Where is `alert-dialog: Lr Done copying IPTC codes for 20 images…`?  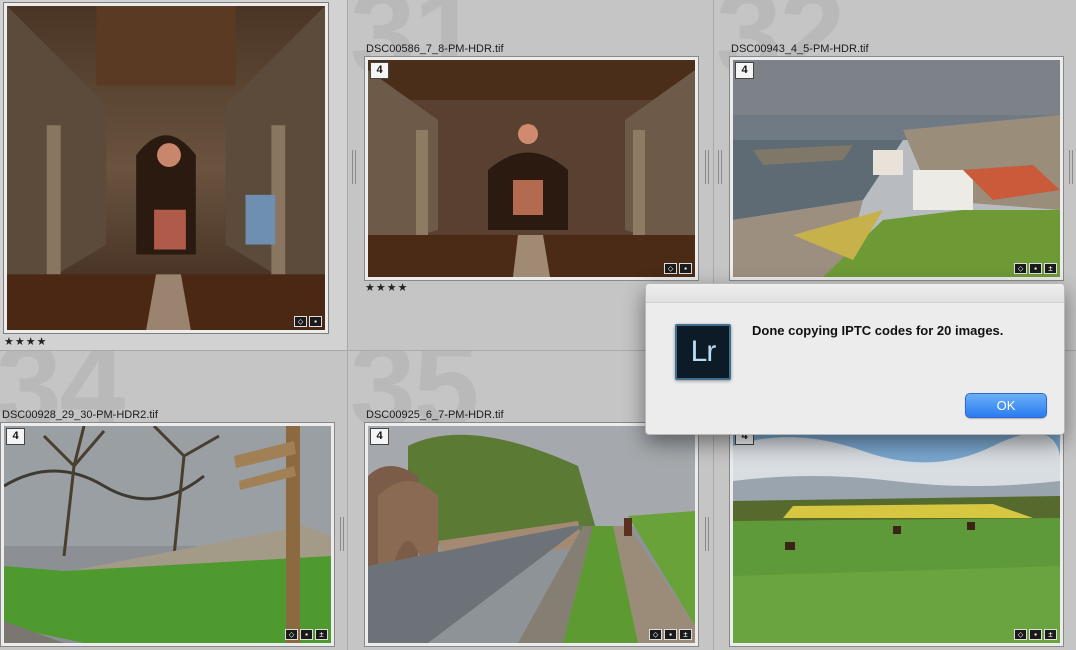
alert-dialog: Lr Done copying IPTC codes for 20 images… is located at coordinates (855, 359).